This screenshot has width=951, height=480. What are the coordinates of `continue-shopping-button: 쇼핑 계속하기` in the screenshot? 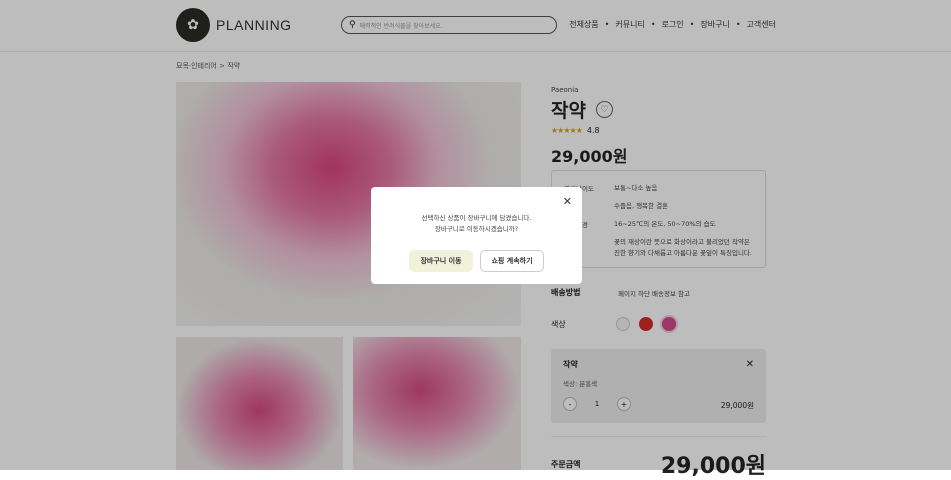 It's located at (512, 261).